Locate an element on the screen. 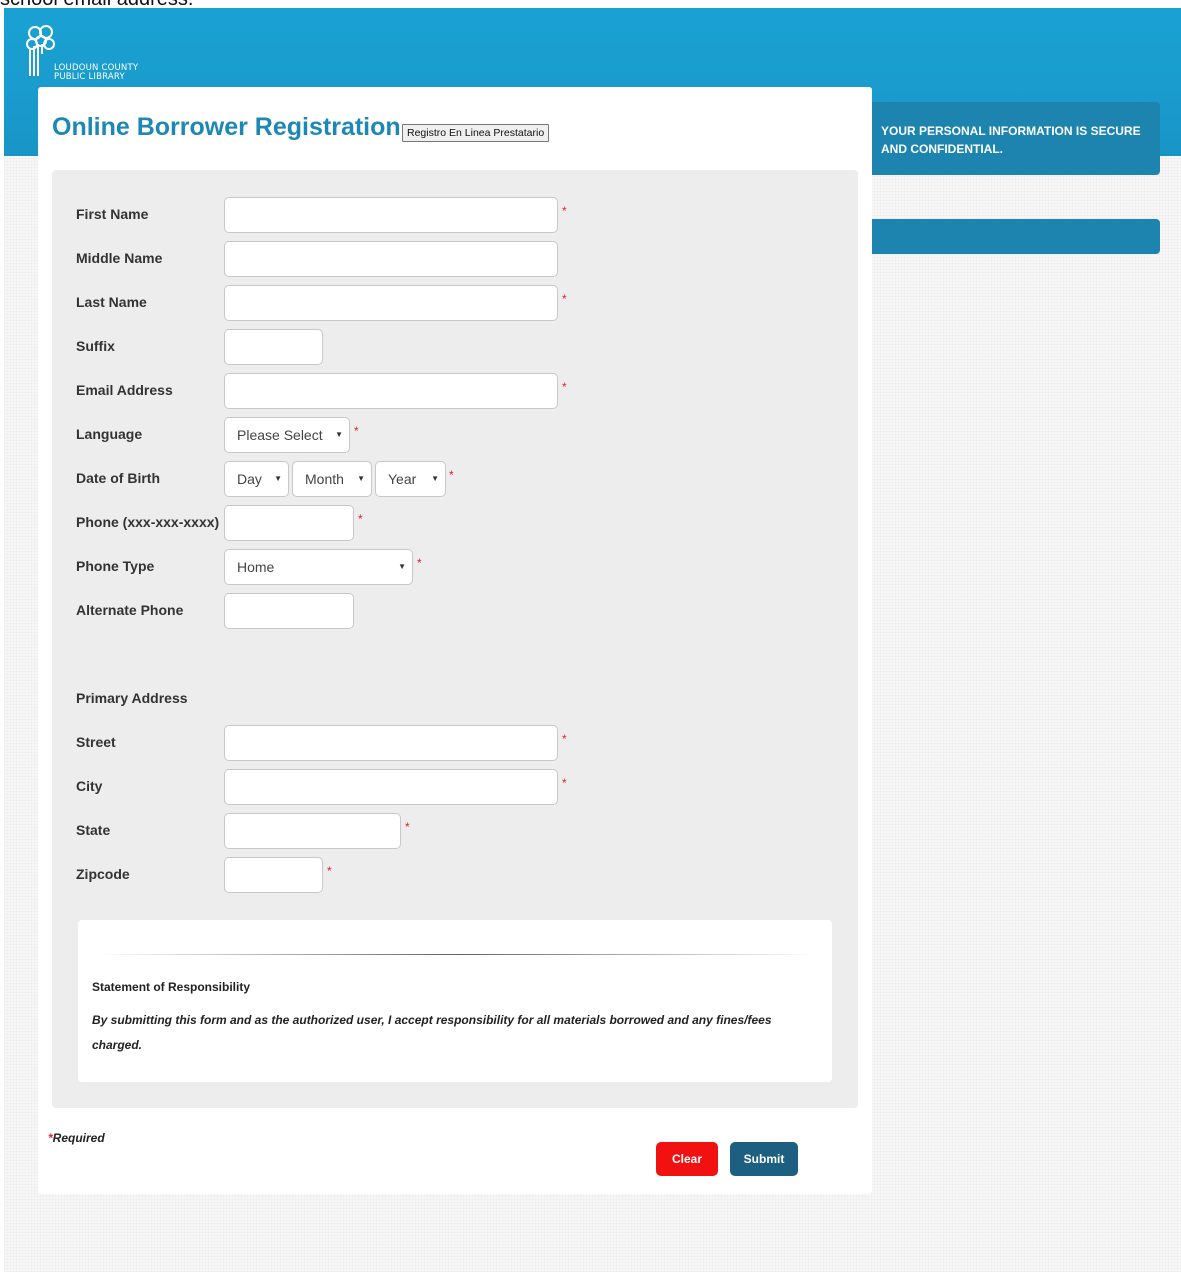  middle-name-label: Middle Name is located at coordinates (119, 258).